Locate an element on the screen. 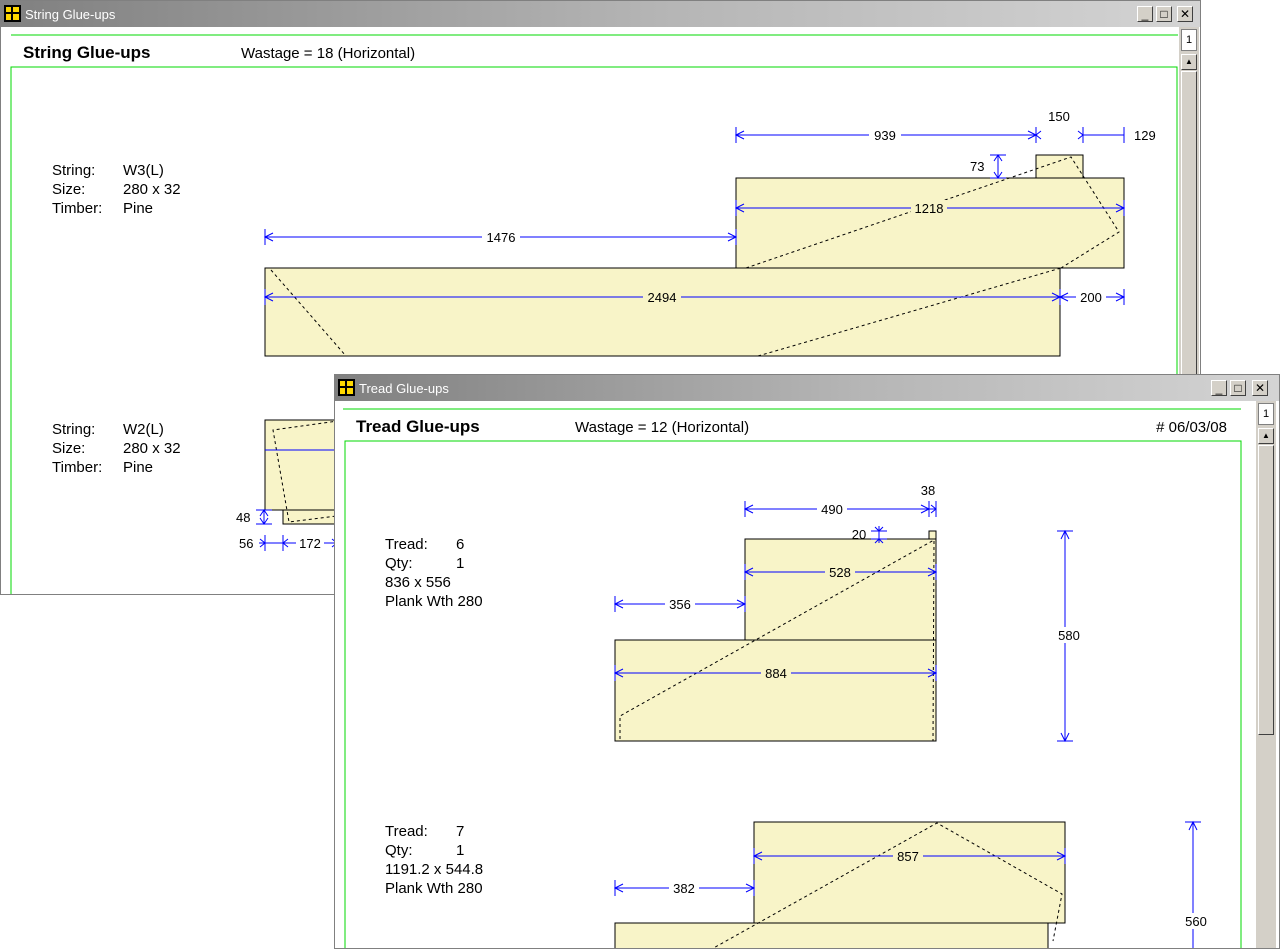 The width and height of the screenshot is (1280, 949). dim-150-text: 150 is located at coordinates (1059, 116).